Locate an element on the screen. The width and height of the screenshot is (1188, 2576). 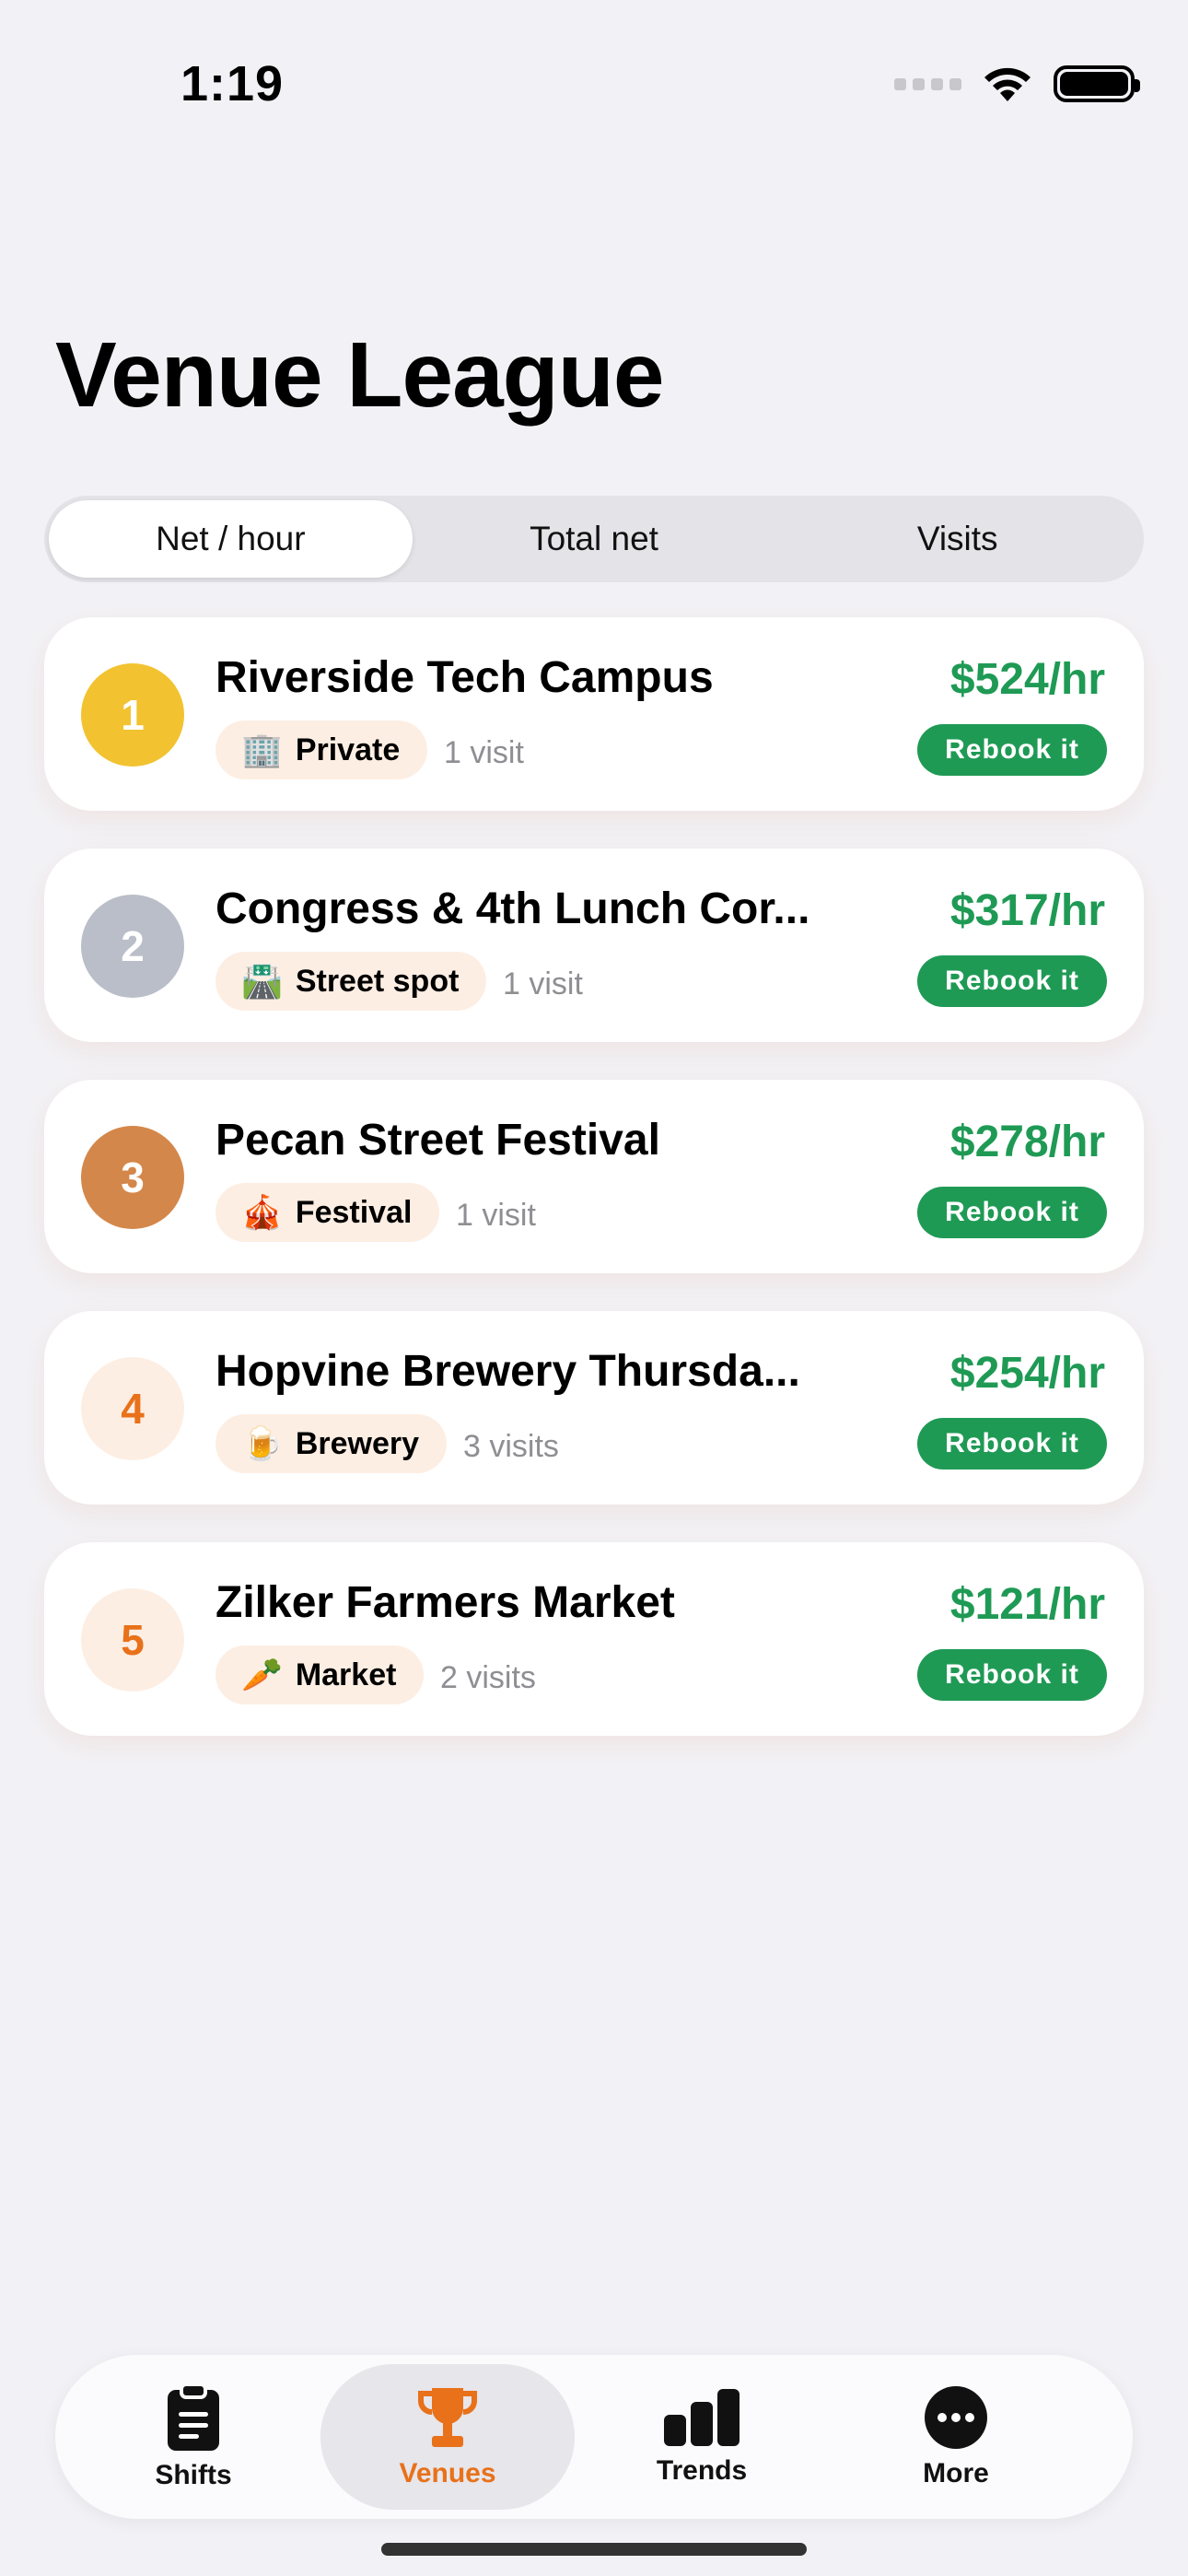
segment-total-net: Total net is located at coordinates (594, 539).